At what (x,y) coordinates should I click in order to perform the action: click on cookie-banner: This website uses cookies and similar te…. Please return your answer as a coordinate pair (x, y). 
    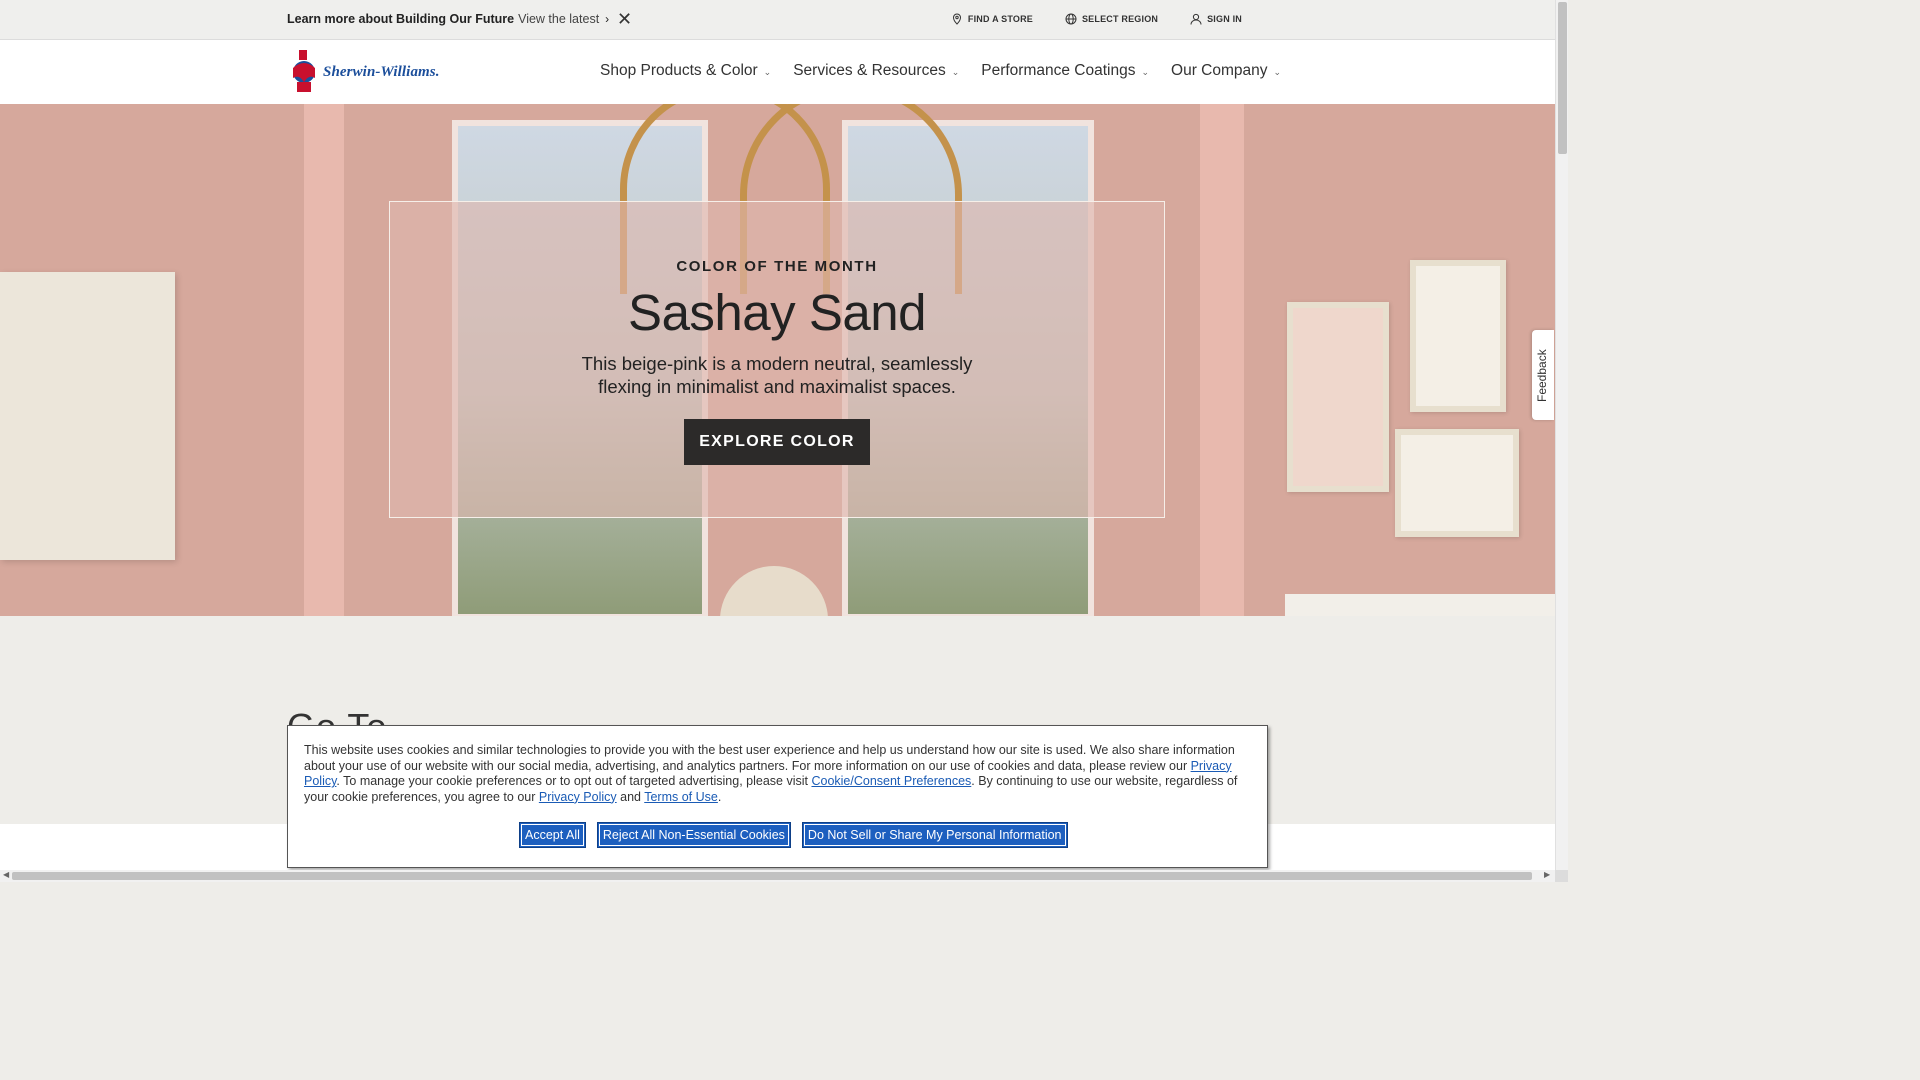
    Looking at the image, I should click on (777, 796).